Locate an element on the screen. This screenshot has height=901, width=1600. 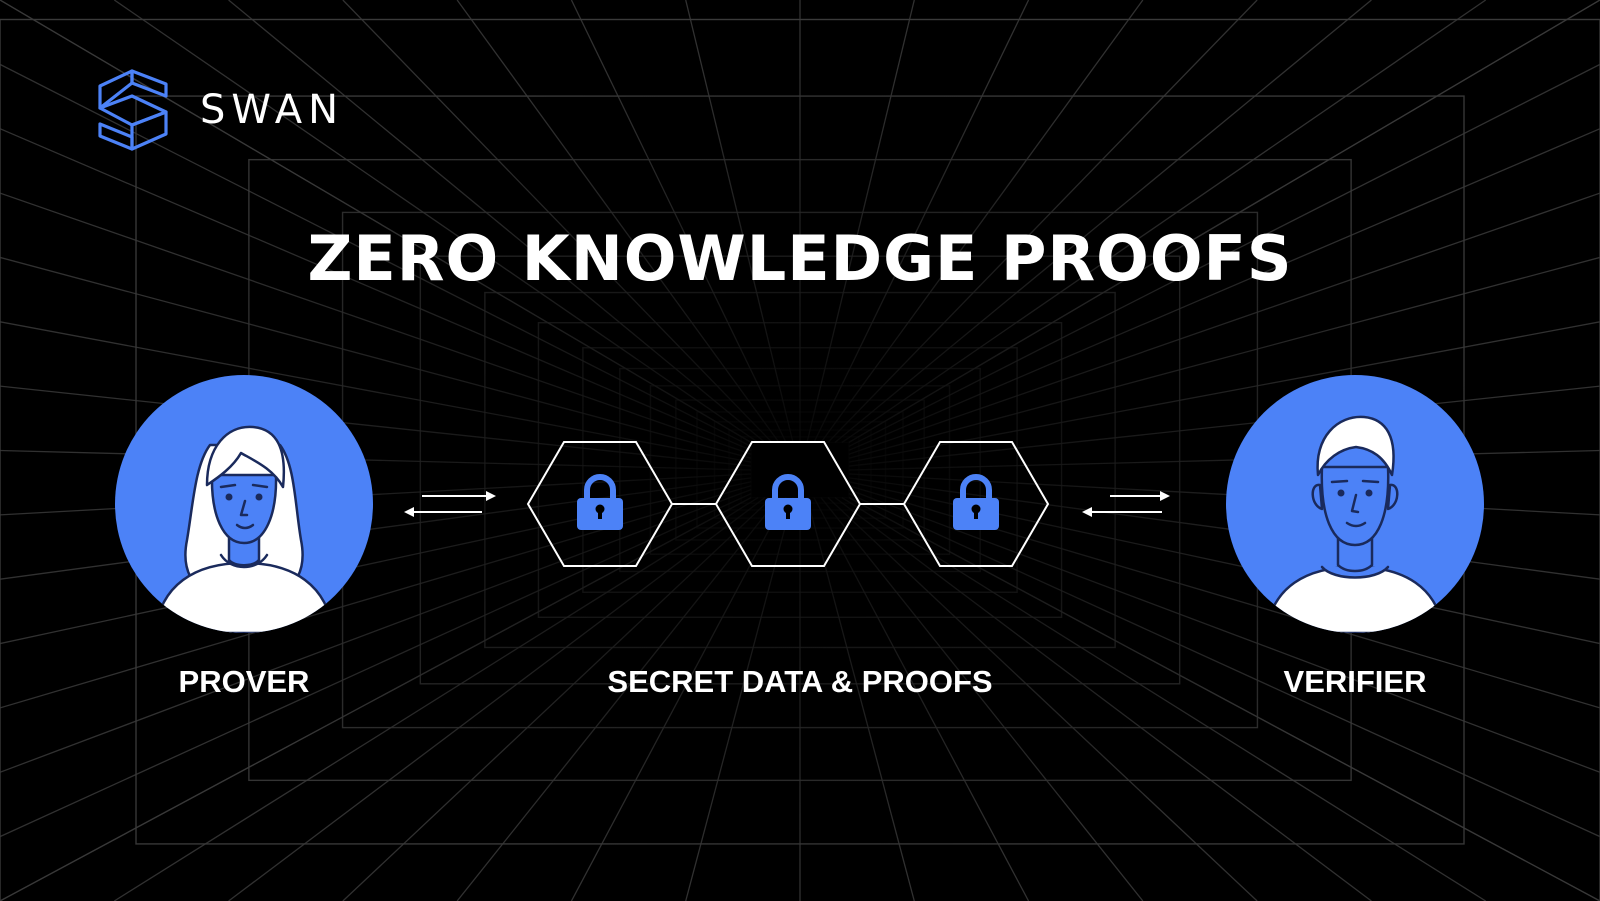
brand-name: SWAN is located at coordinates (272, 110).